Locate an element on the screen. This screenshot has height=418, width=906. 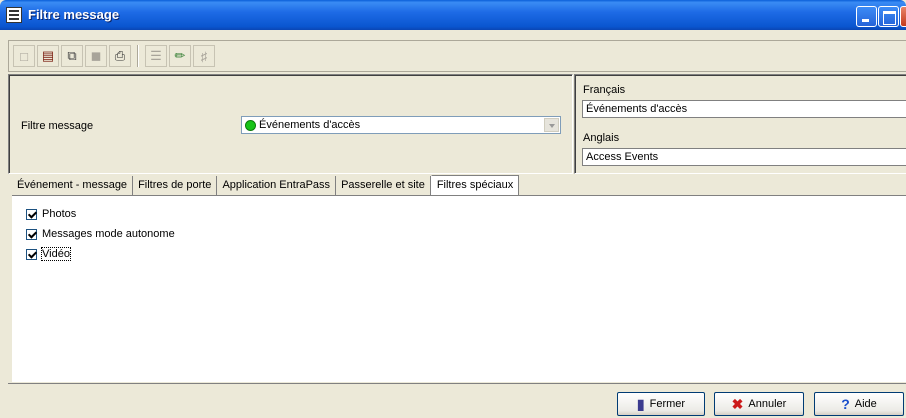
tab-door-filters: Filtres de porte is located at coordinates (175, 185).